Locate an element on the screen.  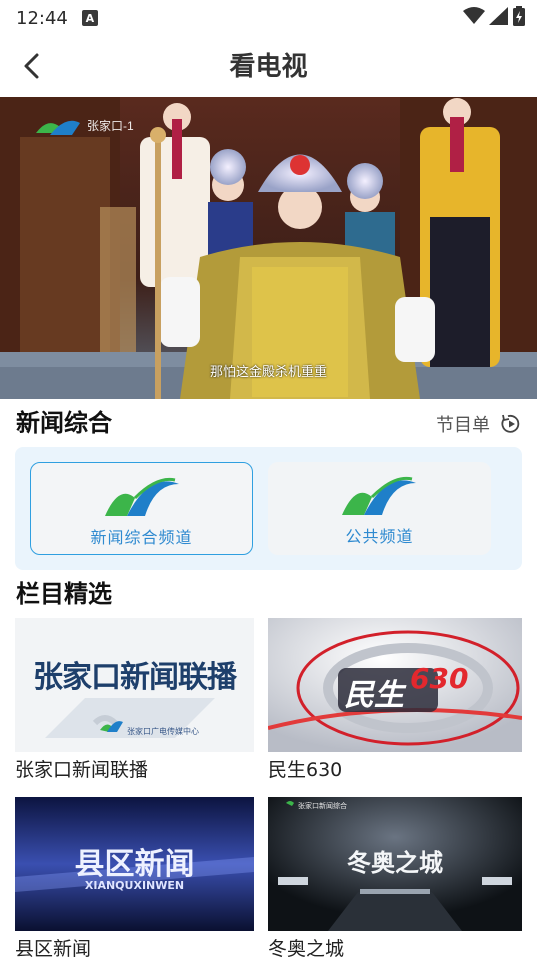
status-icons is located at coordinates (494, 16).